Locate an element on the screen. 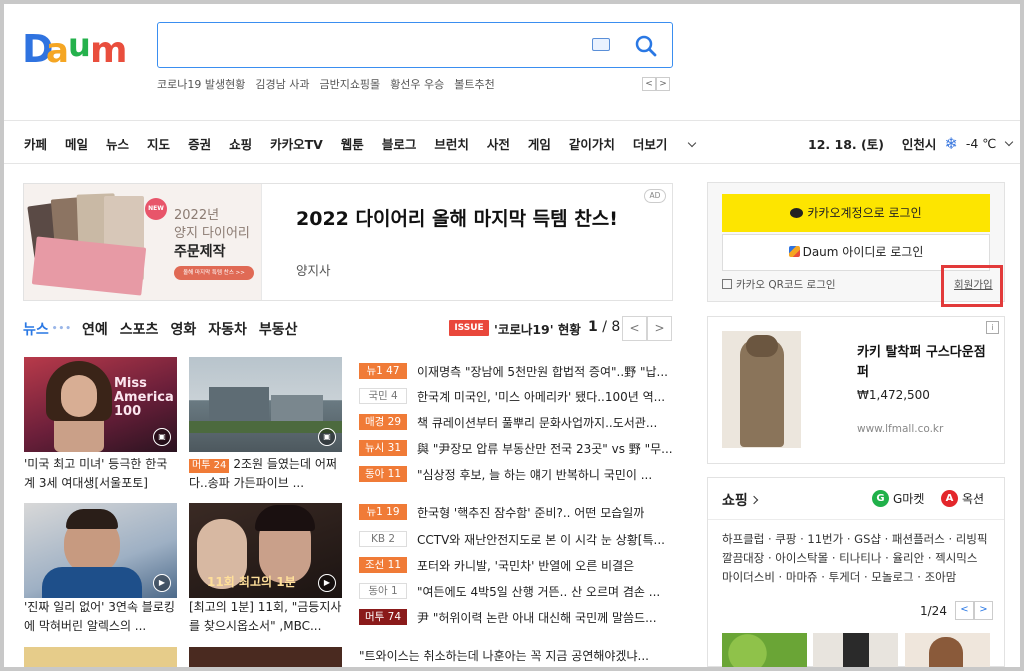 Image resolution: width=1024 pixels, height=671 pixels. trend-item: 황선우 우승 is located at coordinates (417, 84).